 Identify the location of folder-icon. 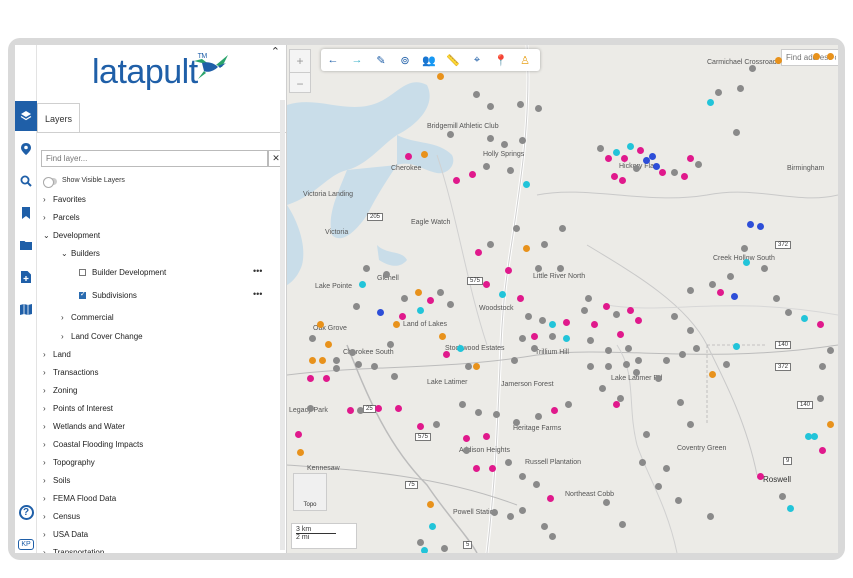
(26, 245).